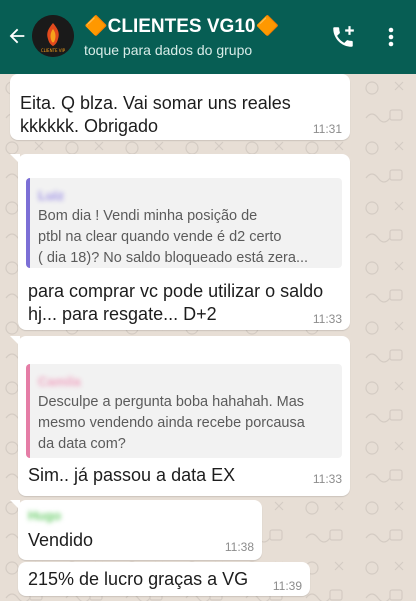 This screenshot has height=601, width=416. What do you see at coordinates (181, 26) in the screenshot?
I see `group-title: 🔶CLIENTES VG10🔶` at bounding box center [181, 26].